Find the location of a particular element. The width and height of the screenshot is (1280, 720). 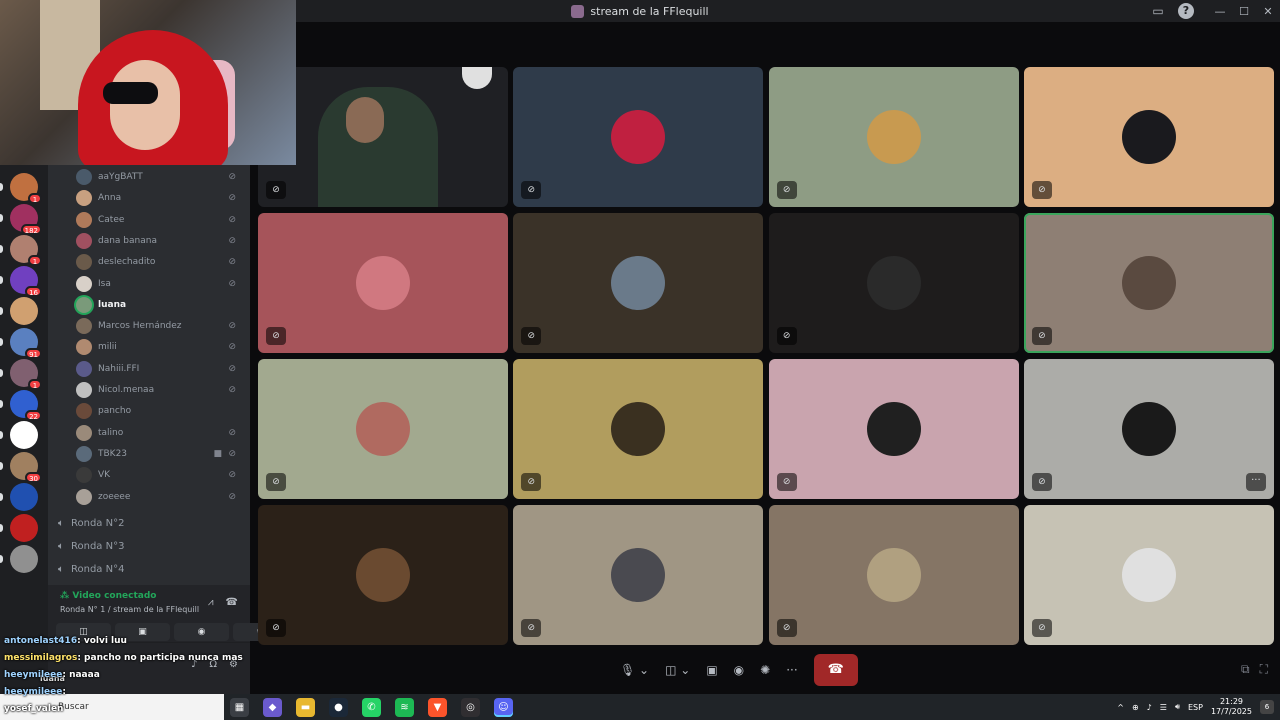

help-icon: ? is located at coordinates (1186, 11).